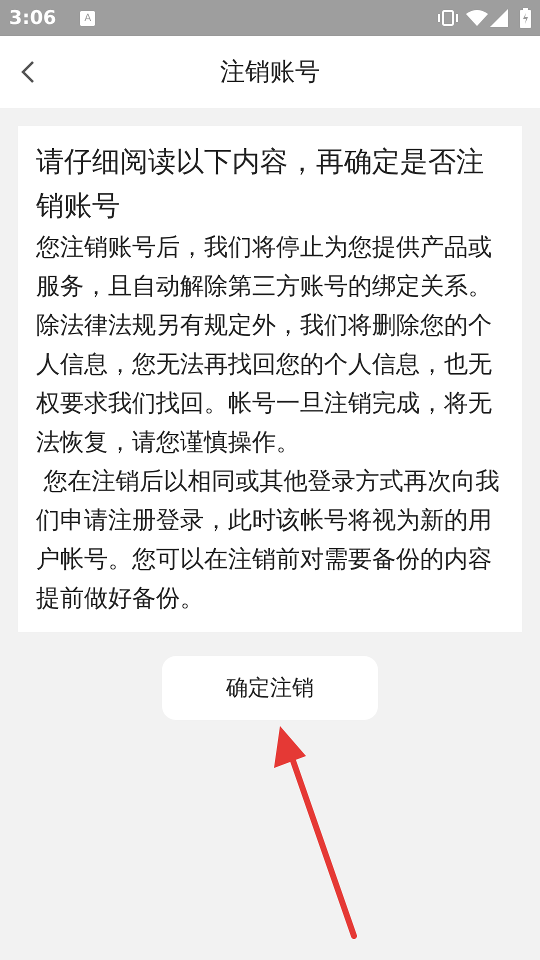 The height and width of the screenshot is (960, 540). Describe the element at coordinates (499, 18) in the screenshot. I see `signal-icon` at that location.